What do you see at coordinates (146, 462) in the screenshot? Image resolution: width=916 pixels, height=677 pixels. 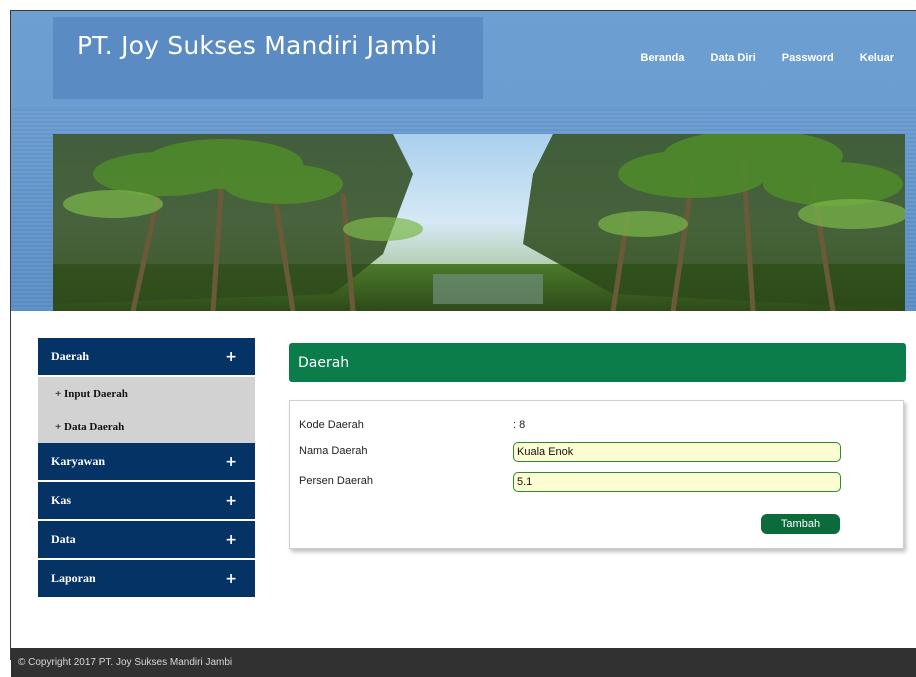 I see `sidebar-item-karyawan: Karyawan +` at bounding box center [146, 462].